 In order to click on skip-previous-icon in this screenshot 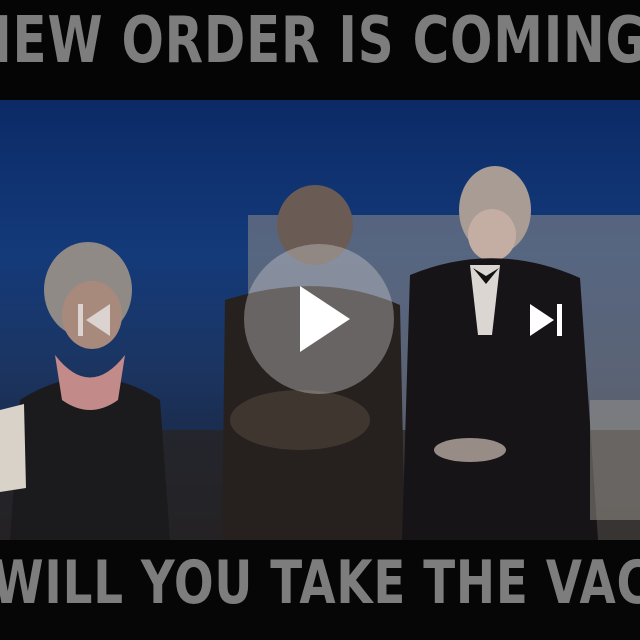, I will do `click(94, 320)`.